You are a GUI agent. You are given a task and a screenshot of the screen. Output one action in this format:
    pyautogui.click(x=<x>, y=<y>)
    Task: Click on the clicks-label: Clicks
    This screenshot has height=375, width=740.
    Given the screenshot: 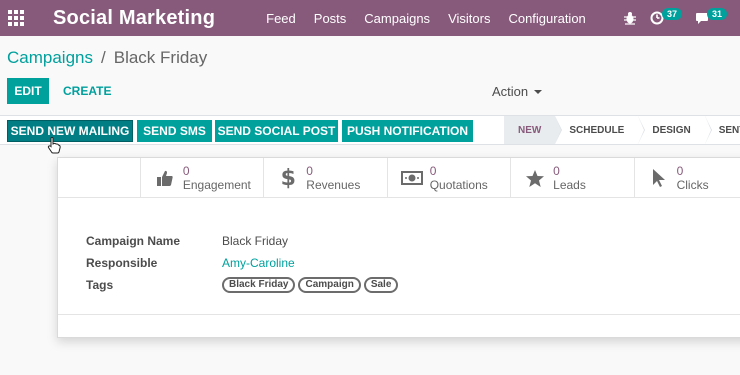 What is the action you would take?
    pyautogui.click(x=692, y=185)
    